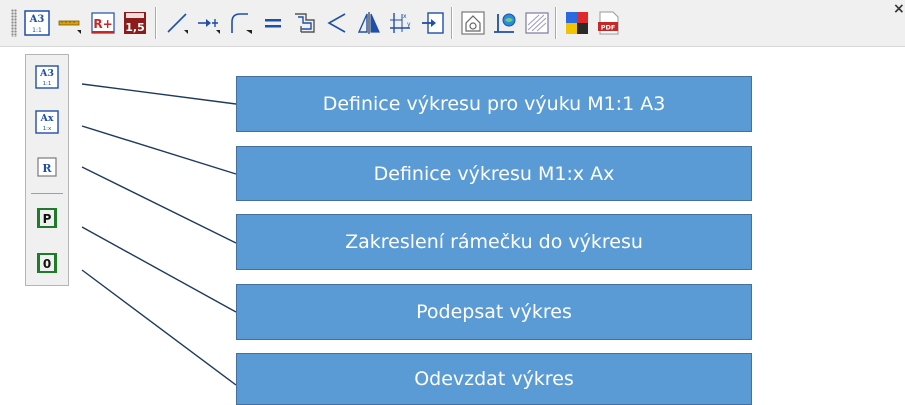  Describe the element at coordinates (494, 242) in the screenshot. I see `callout-frame: Zakreslení rámečku do výkresu` at that location.